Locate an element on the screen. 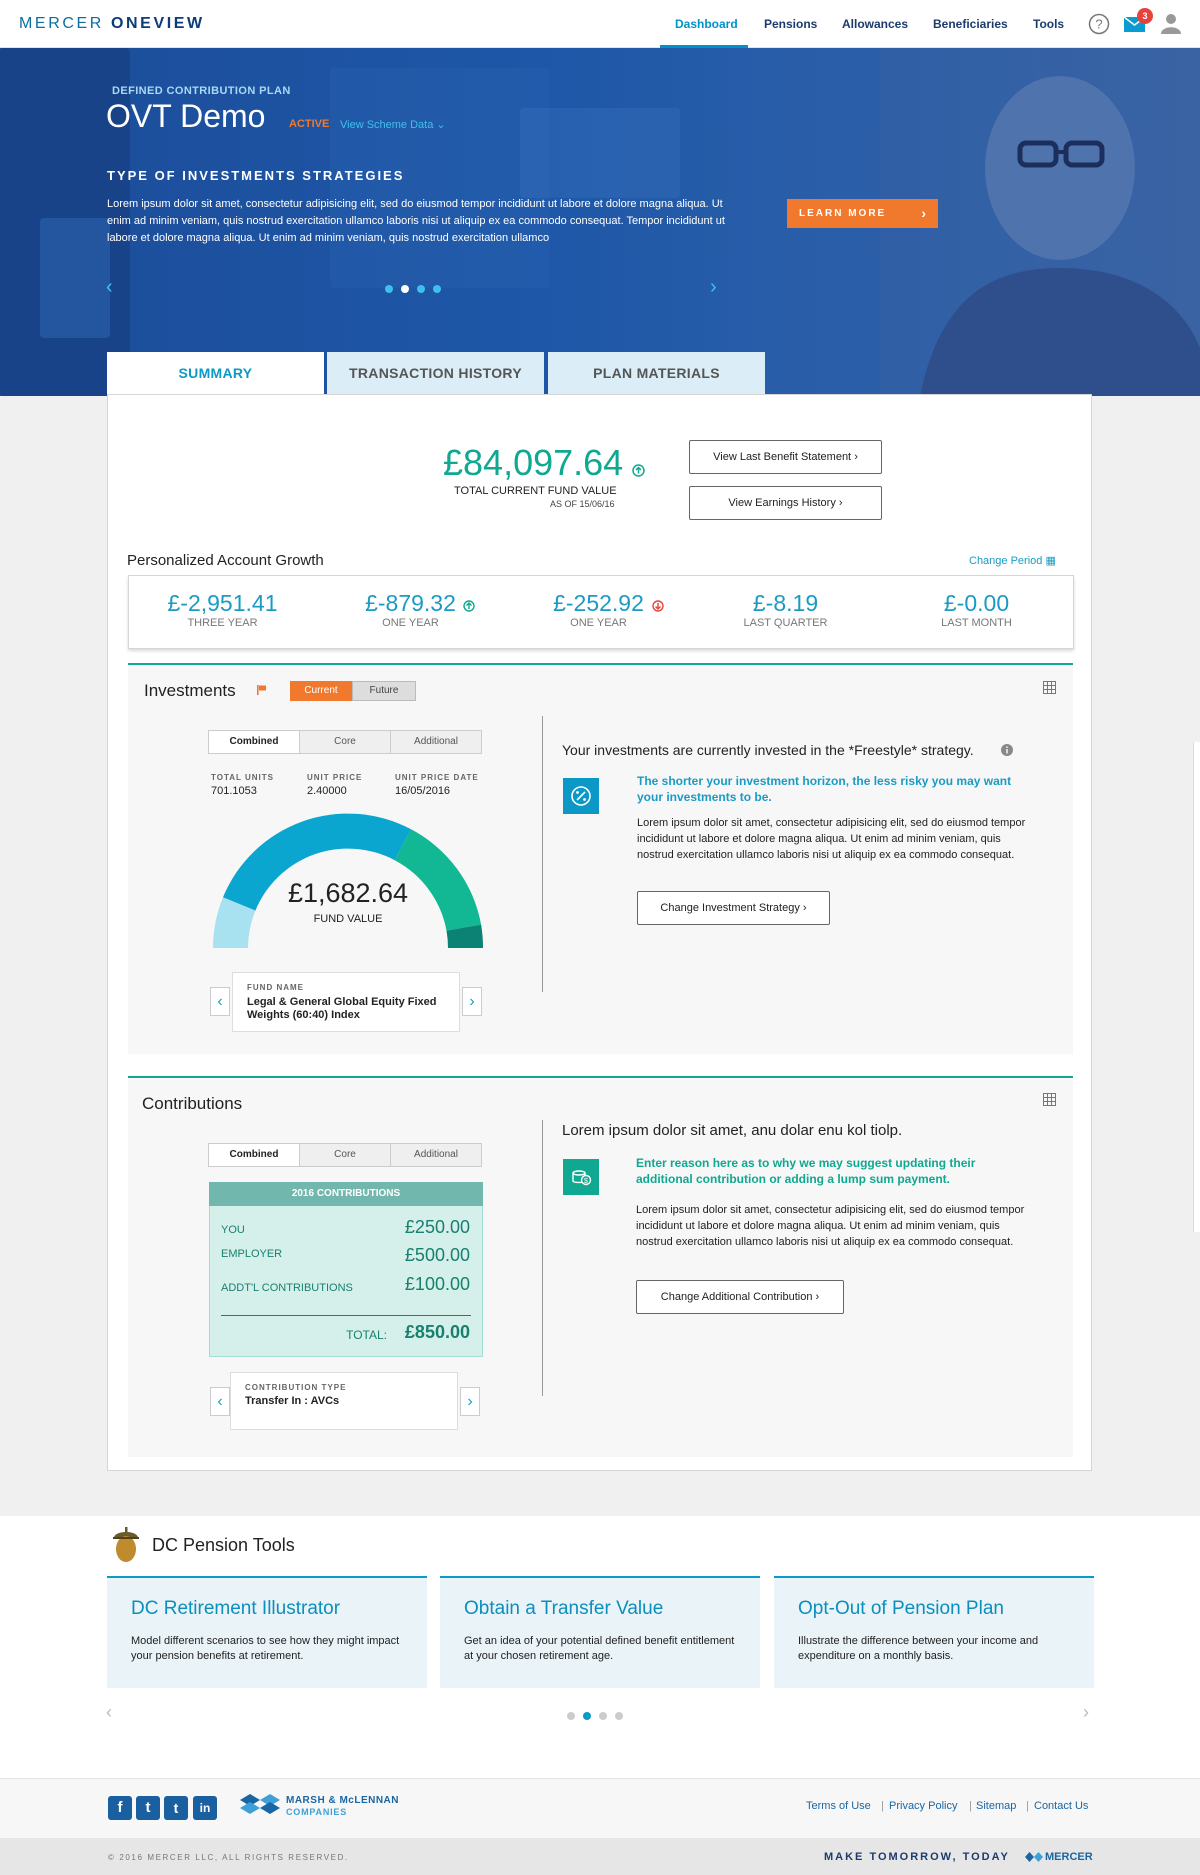 This screenshot has height=1875, width=1200. nav-beneficiaries: Beneficiaries is located at coordinates (970, 24).